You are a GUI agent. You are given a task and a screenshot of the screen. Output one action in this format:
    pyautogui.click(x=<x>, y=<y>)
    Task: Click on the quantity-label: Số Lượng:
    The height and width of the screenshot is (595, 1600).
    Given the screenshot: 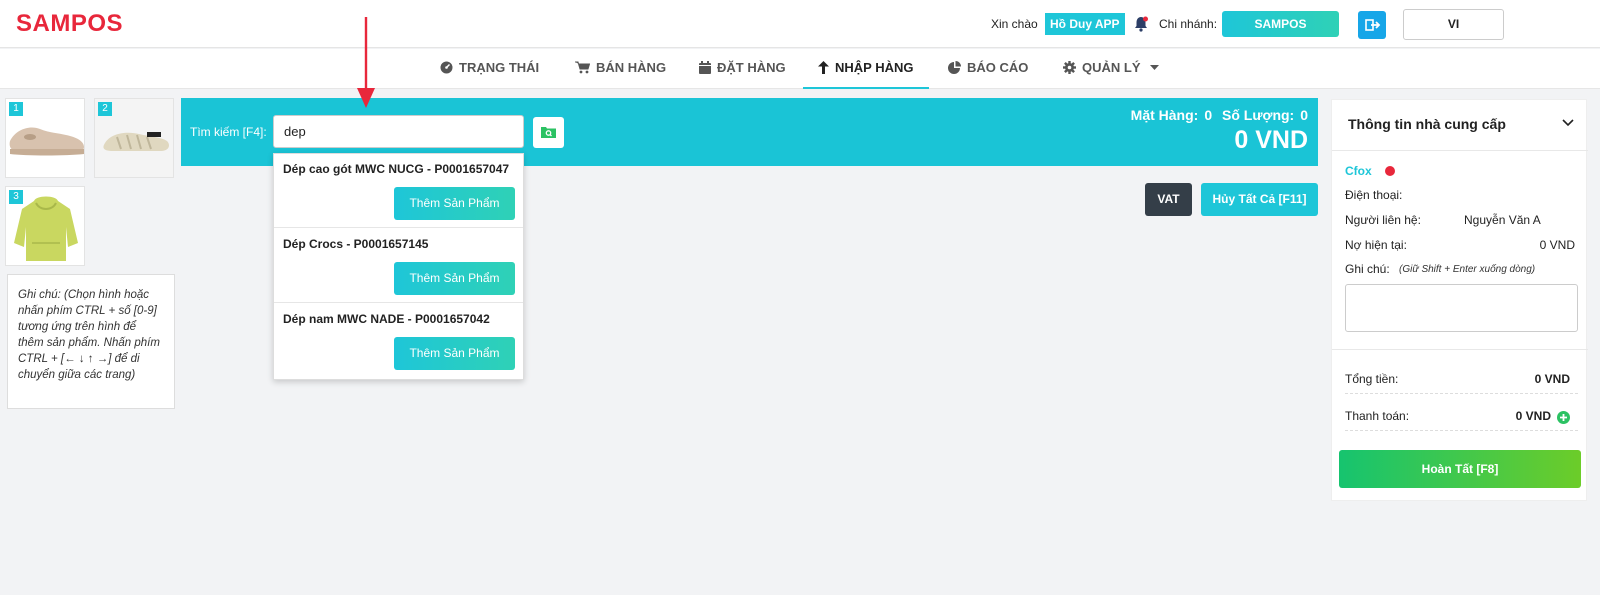 What is the action you would take?
    pyautogui.click(x=1258, y=115)
    